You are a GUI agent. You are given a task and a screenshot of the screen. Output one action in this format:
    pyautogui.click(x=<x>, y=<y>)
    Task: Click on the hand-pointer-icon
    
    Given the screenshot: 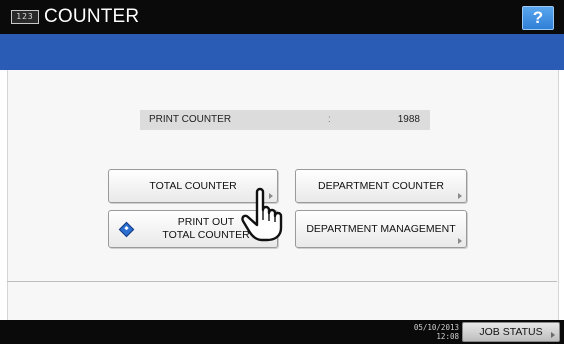 What is the action you would take?
    pyautogui.click(x=262, y=214)
    